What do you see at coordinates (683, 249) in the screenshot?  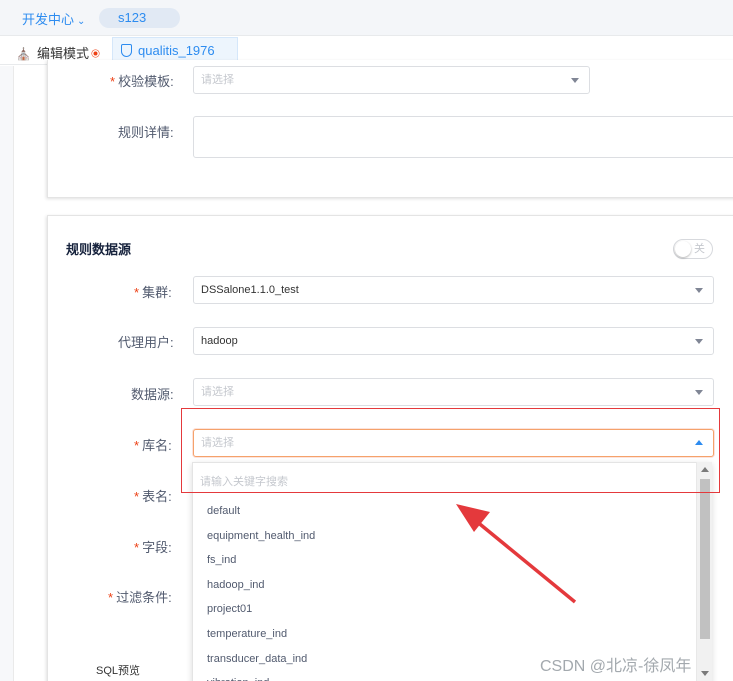 I see `toggle-knob` at bounding box center [683, 249].